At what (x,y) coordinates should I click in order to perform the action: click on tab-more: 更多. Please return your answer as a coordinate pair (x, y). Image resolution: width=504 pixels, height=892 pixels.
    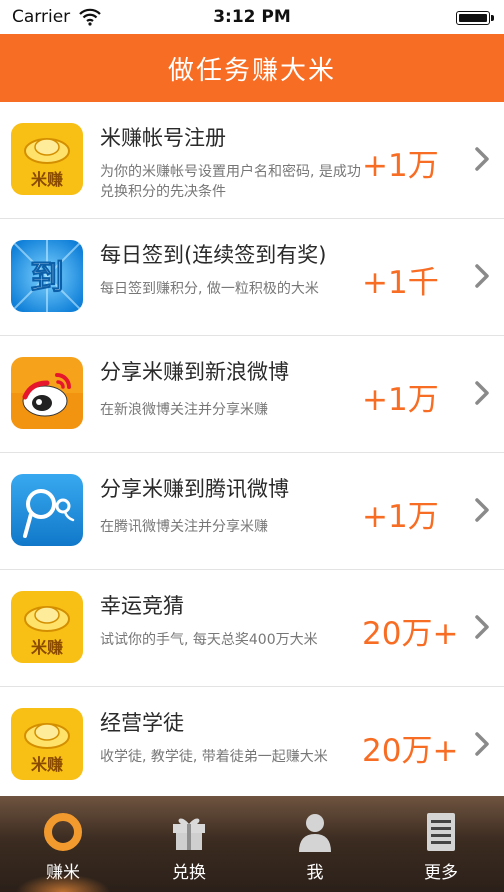
    Looking at the image, I should click on (441, 844).